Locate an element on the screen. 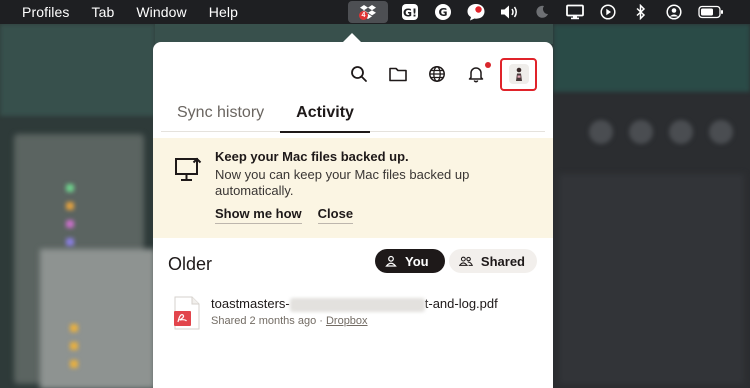 The image size is (750, 388). file-name: toastmasters-t-and-log.pdf is located at coordinates (354, 304).